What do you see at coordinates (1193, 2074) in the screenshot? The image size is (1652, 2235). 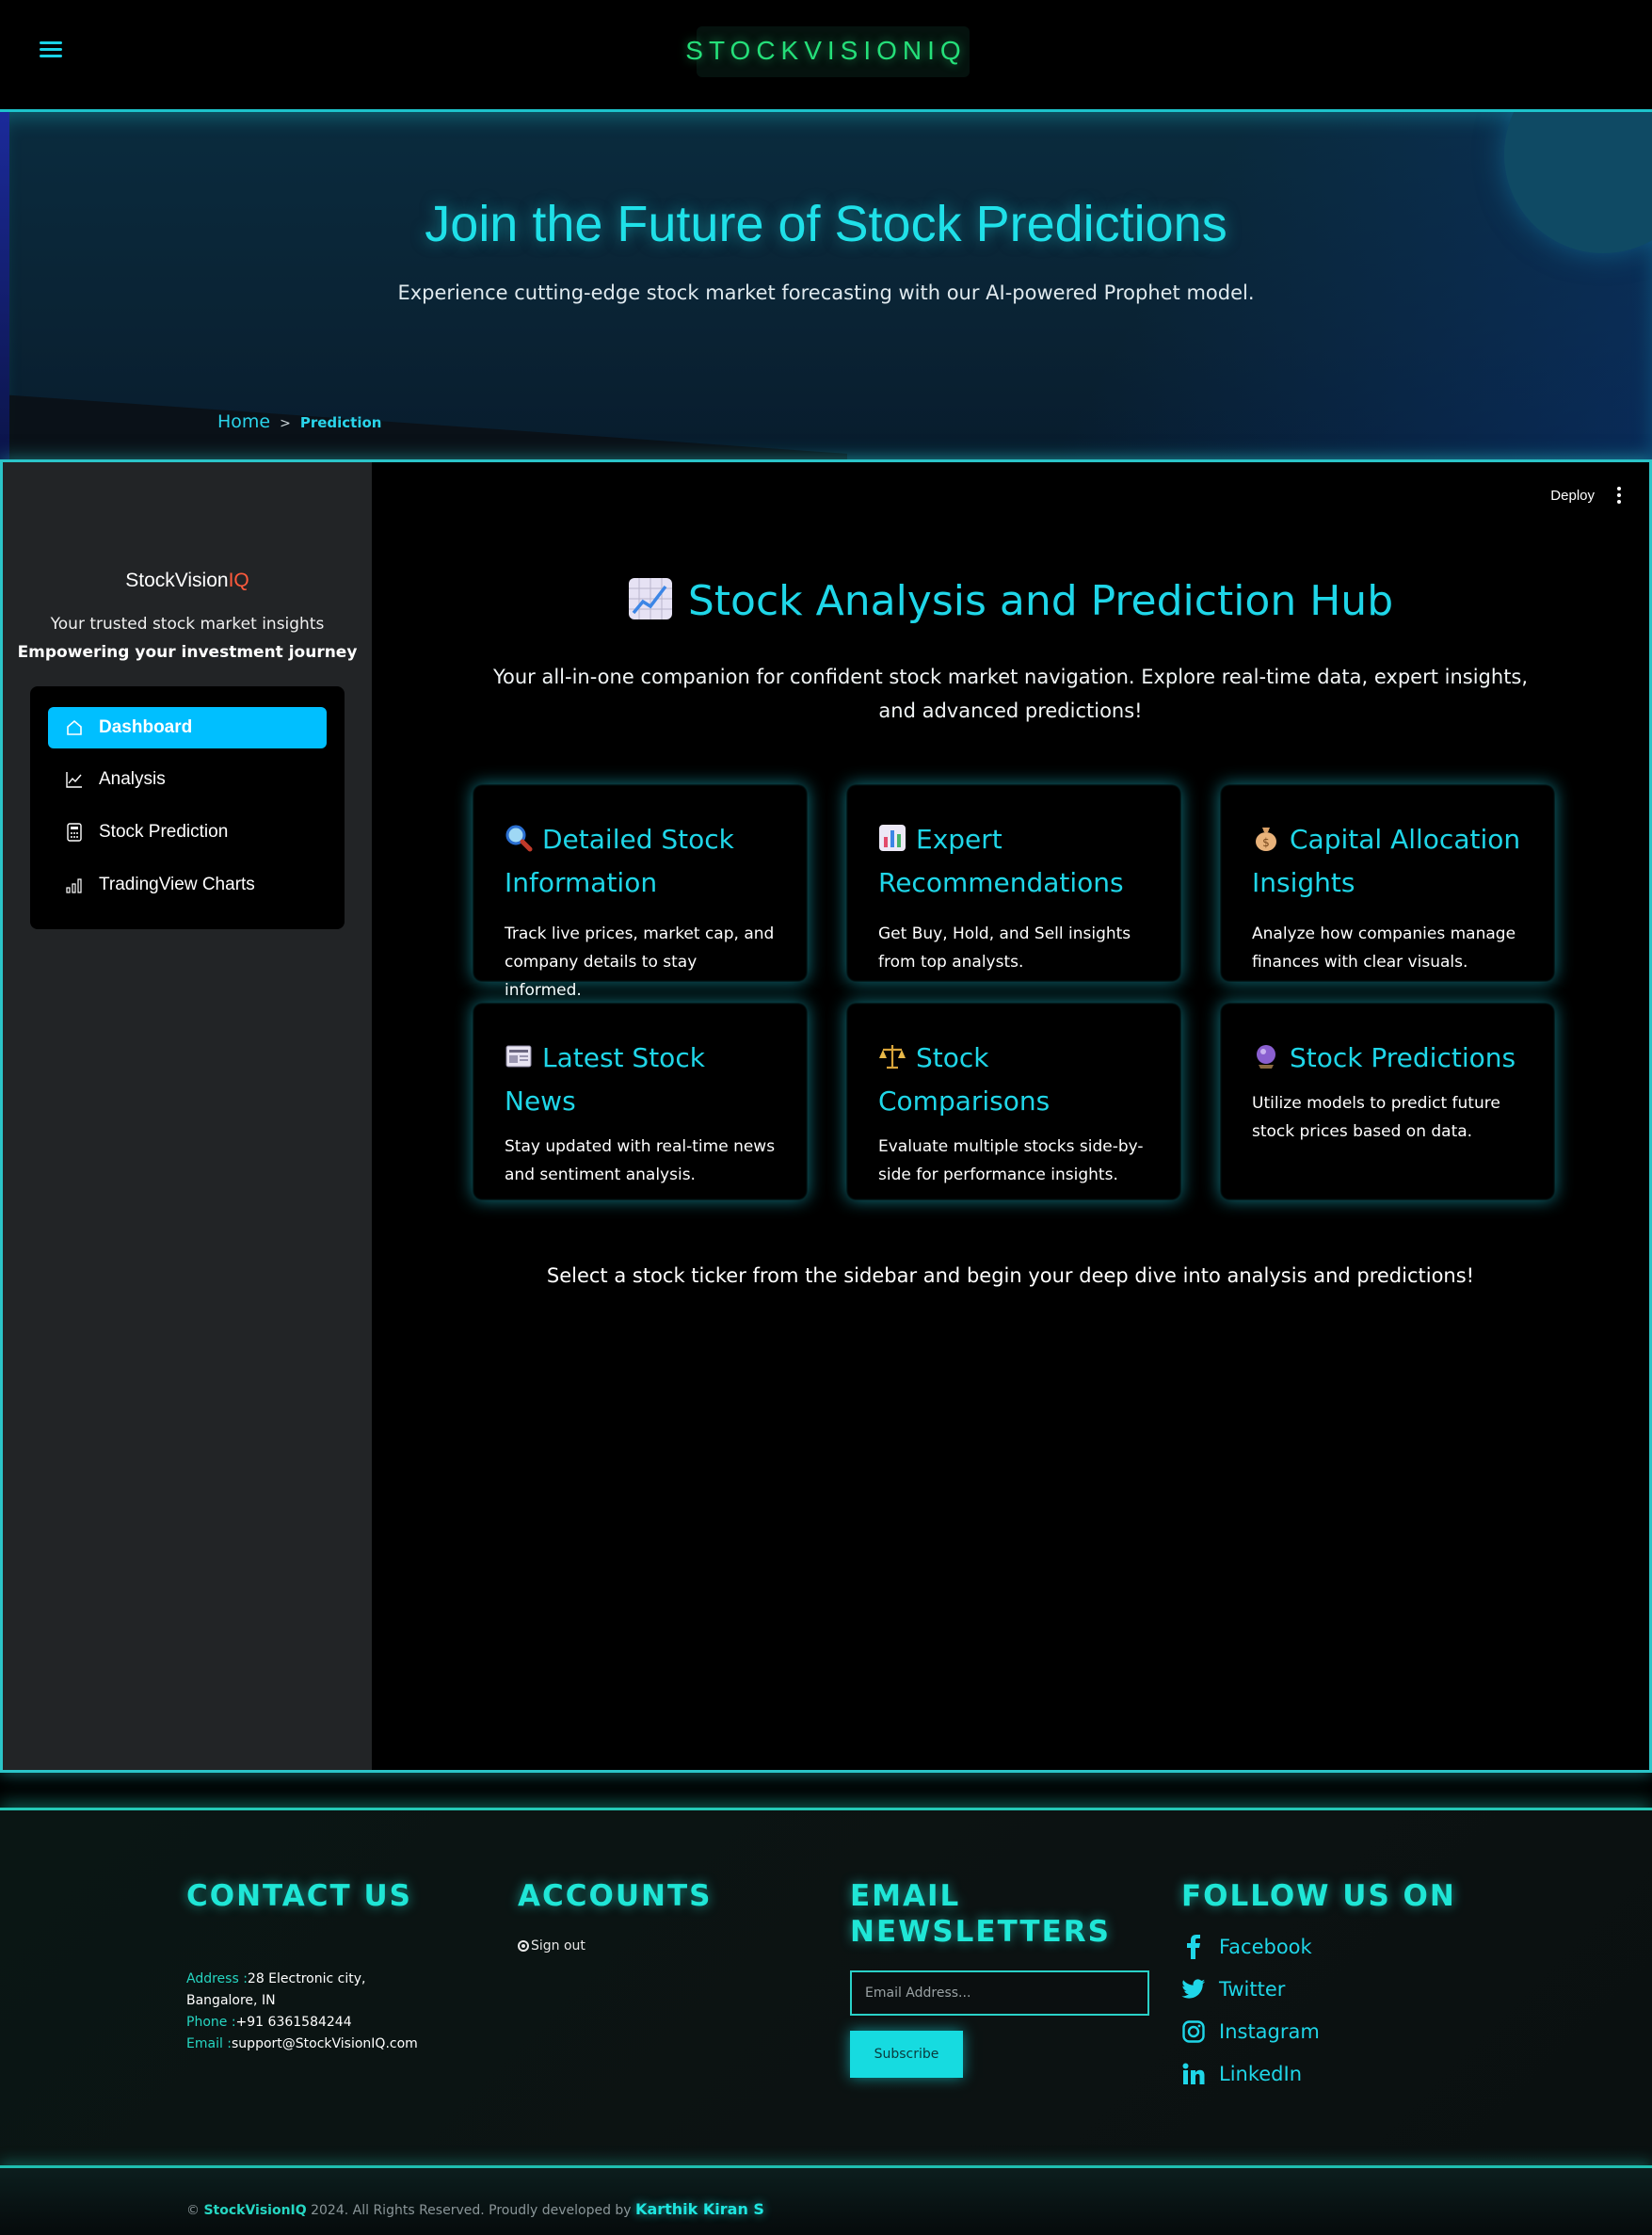 I see `linkedin-icon` at bounding box center [1193, 2074].